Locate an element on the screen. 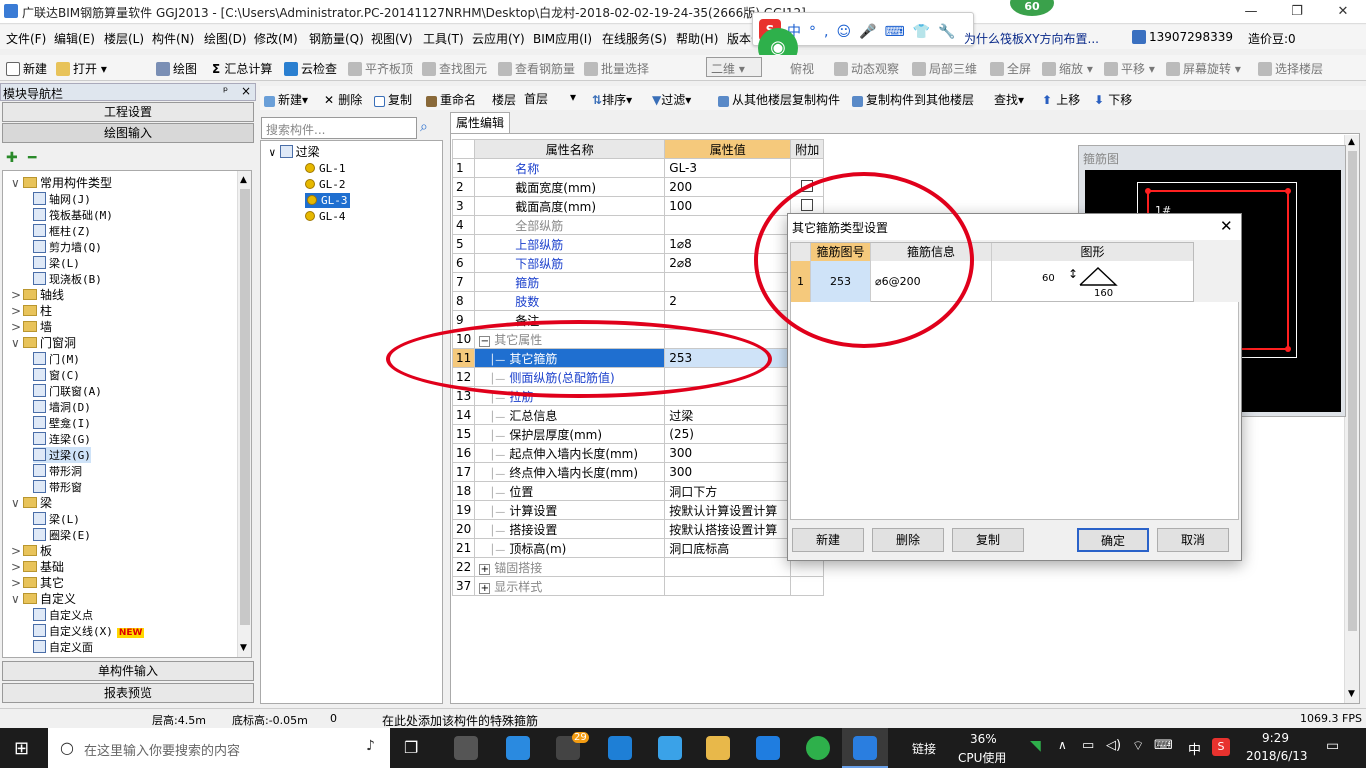 This screenshot has height=768, width=1366. comp-item: GL-1 is located at coordinates (325, 168).